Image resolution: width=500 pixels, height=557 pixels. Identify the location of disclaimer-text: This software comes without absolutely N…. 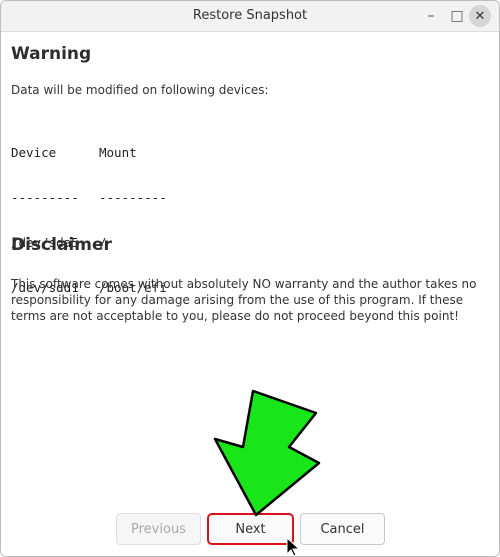
(244, 300).